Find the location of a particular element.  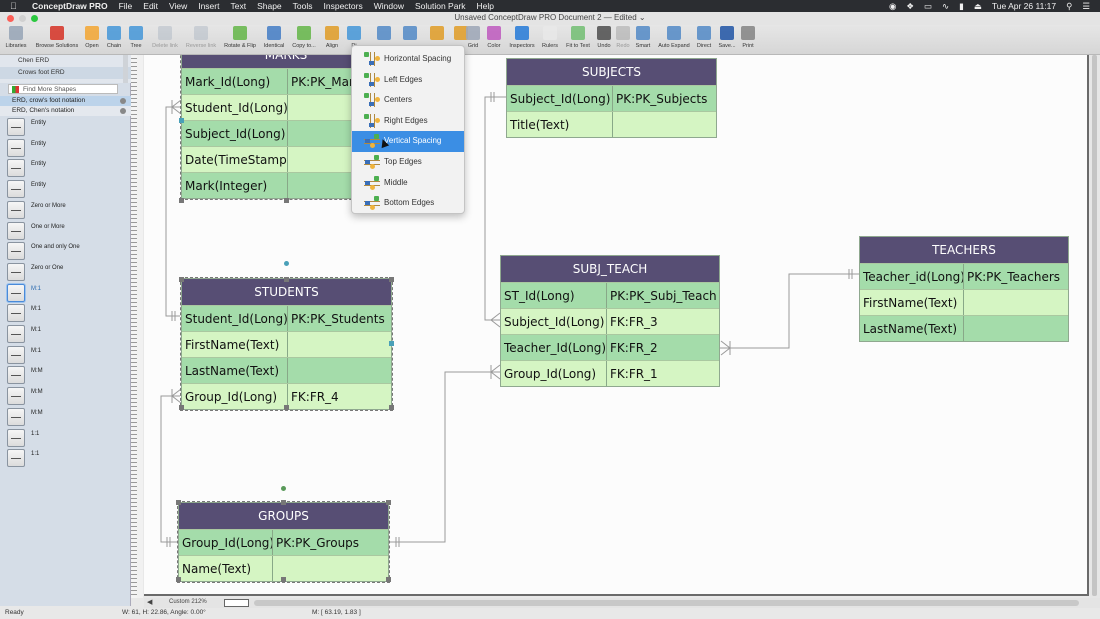

notification-center-icon: ☰ is located at coordinates (1086, 6).